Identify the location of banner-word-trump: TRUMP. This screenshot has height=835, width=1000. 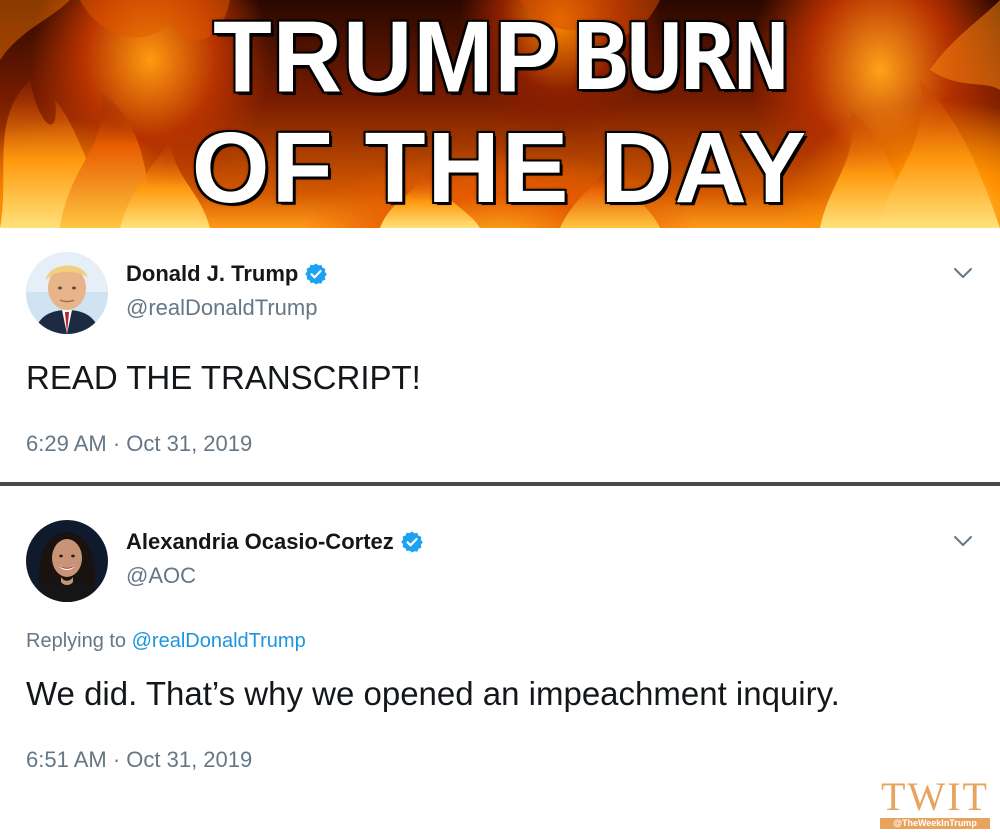
(386, 57).